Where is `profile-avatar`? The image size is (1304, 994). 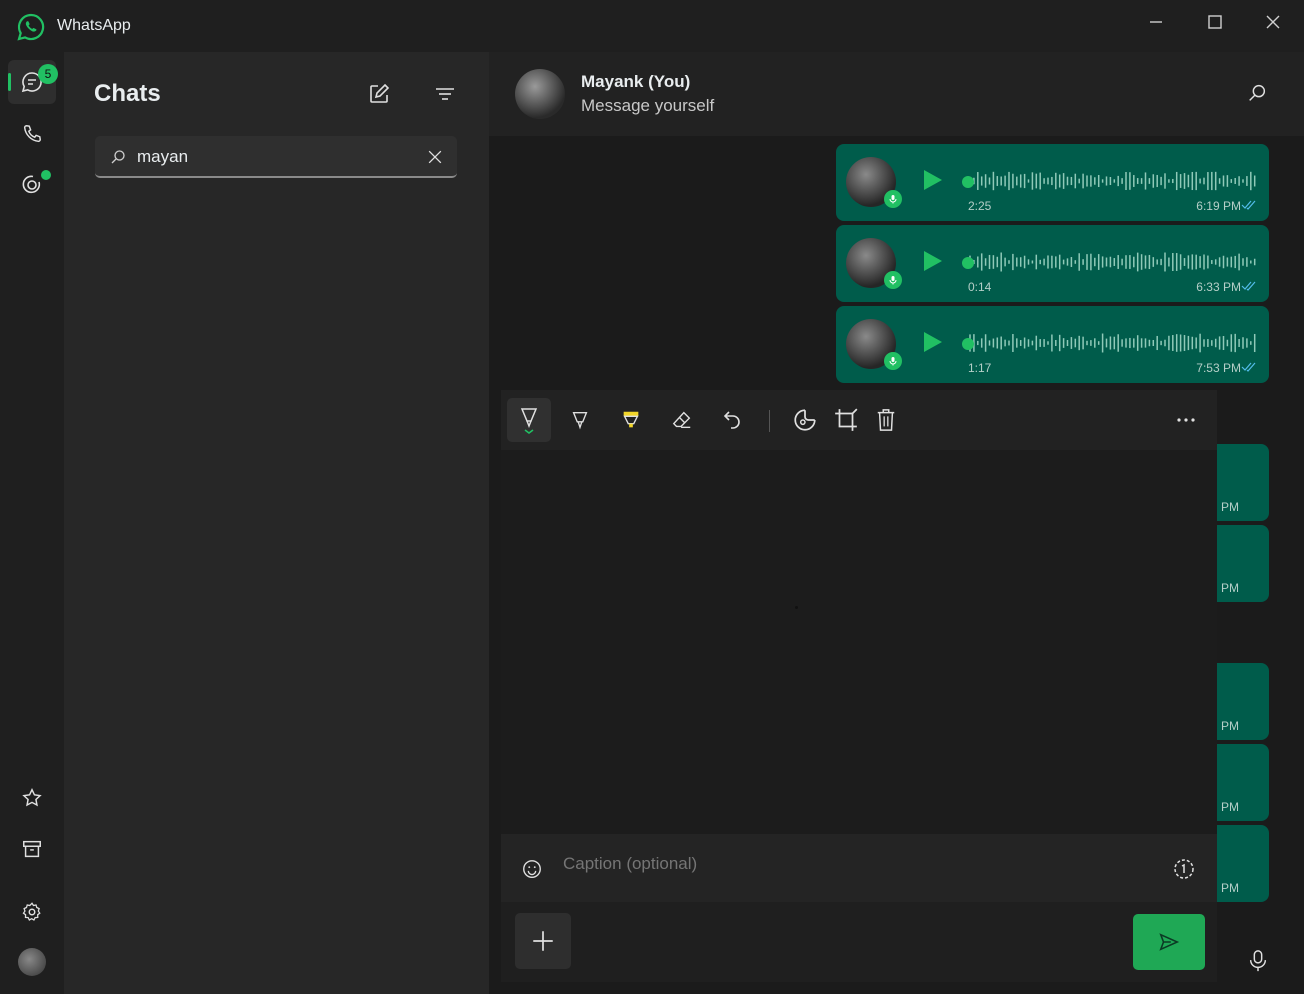
profile-avatar is located at coordinates (32, 962).